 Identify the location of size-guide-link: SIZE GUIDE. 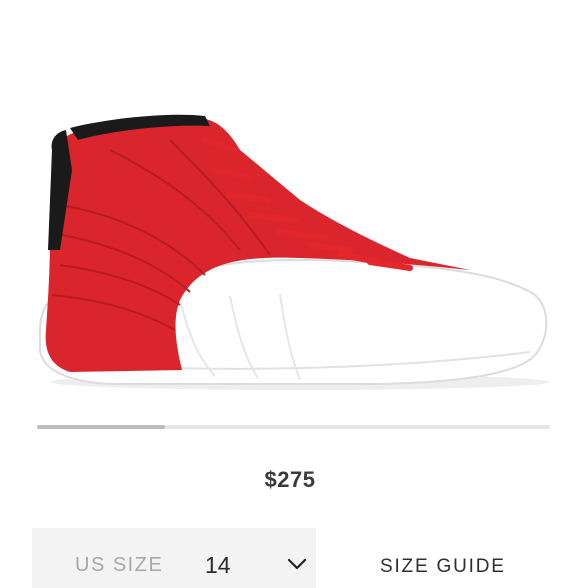
(443, 567).